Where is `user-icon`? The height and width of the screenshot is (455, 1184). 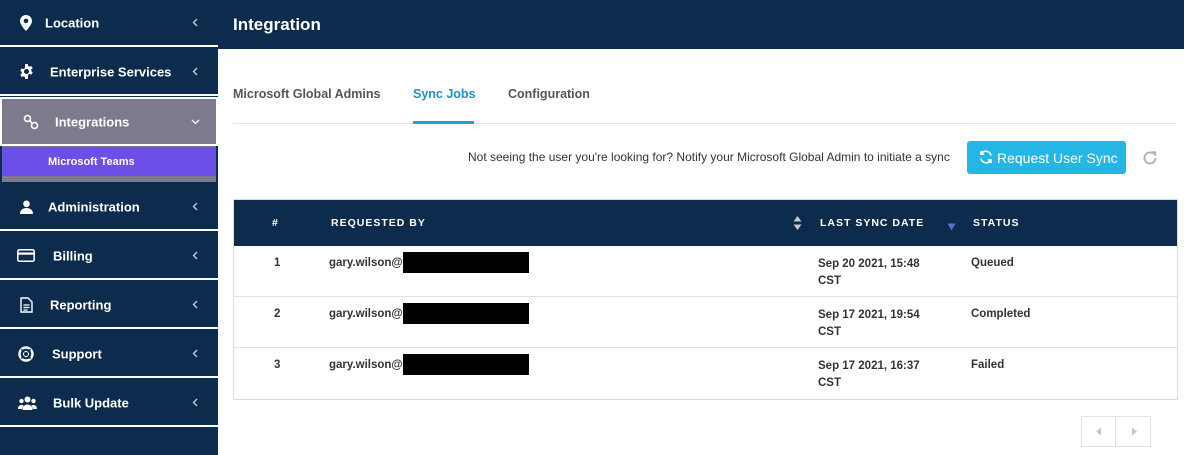 user-icon is located at coordinates (26, 207).